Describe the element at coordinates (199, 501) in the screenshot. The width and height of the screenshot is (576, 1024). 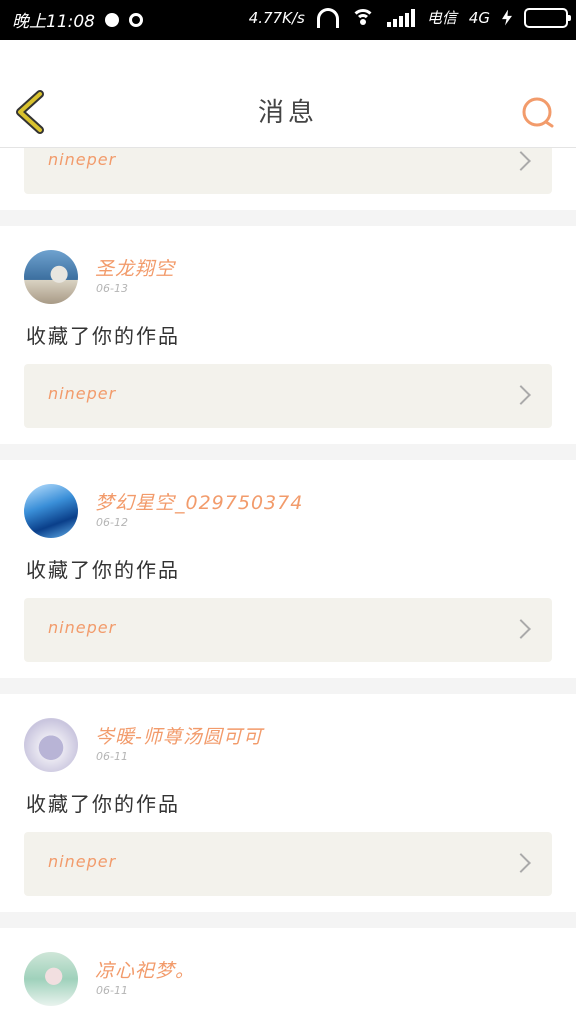
I see `user-name: 梦幻星空_029750374` at that location.